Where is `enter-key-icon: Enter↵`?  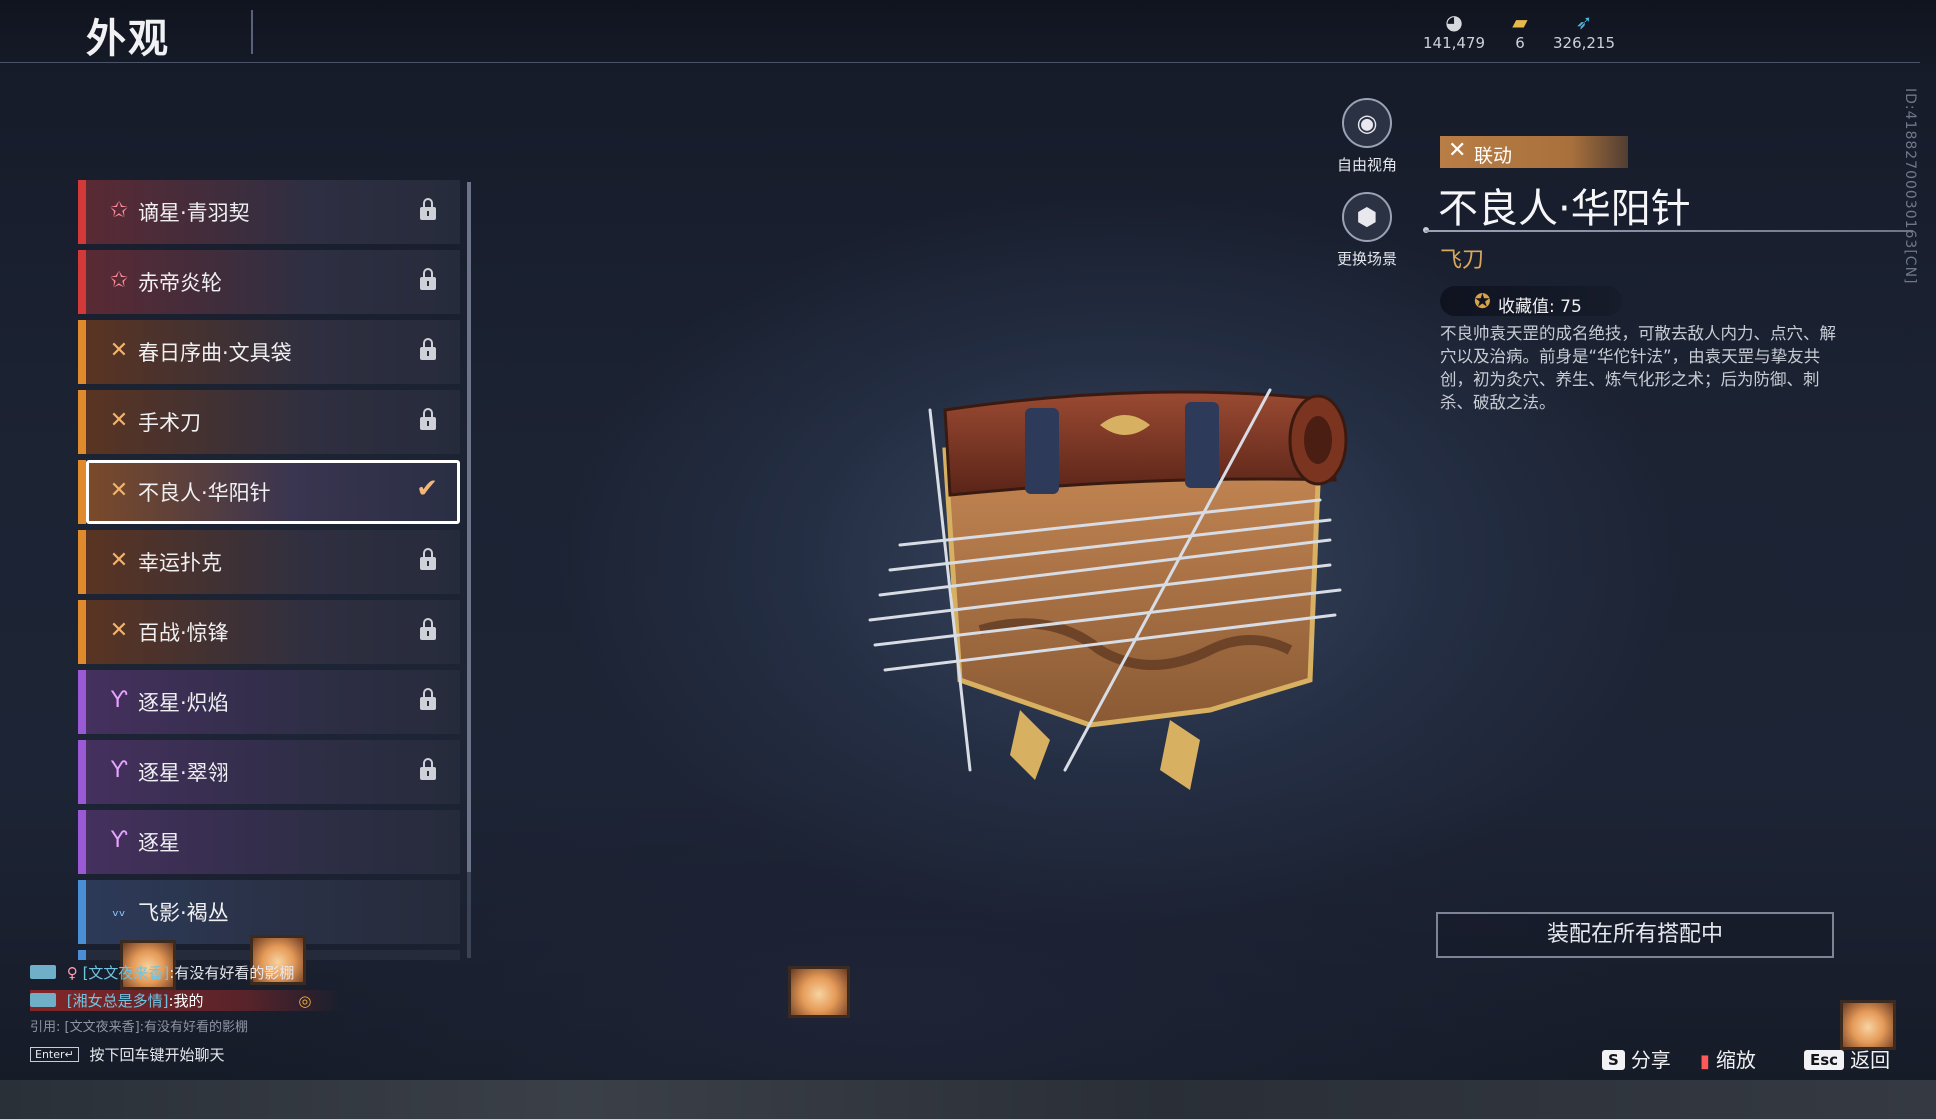 enter-key-icon: Enter↵ is located at coordinates (54, 1054).